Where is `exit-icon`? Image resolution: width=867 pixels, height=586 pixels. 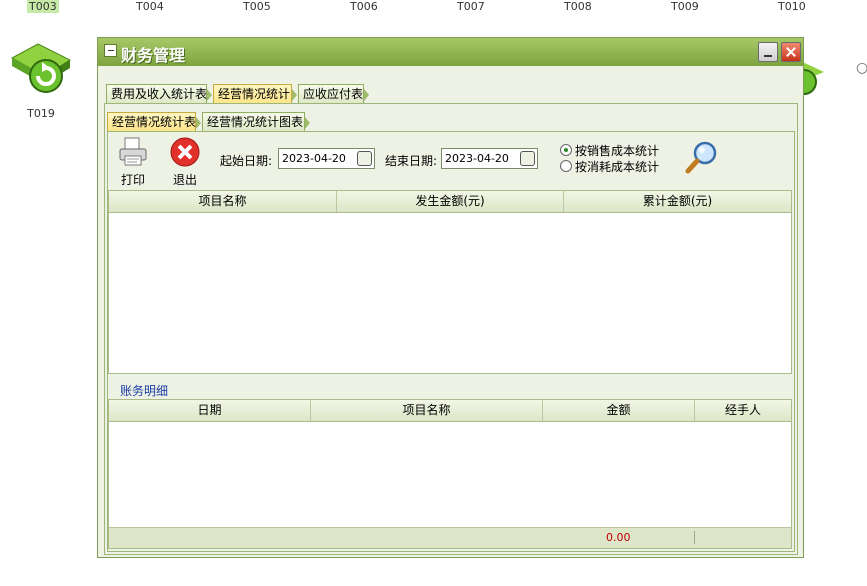 exit-icon is located at coordinates (185, 152).